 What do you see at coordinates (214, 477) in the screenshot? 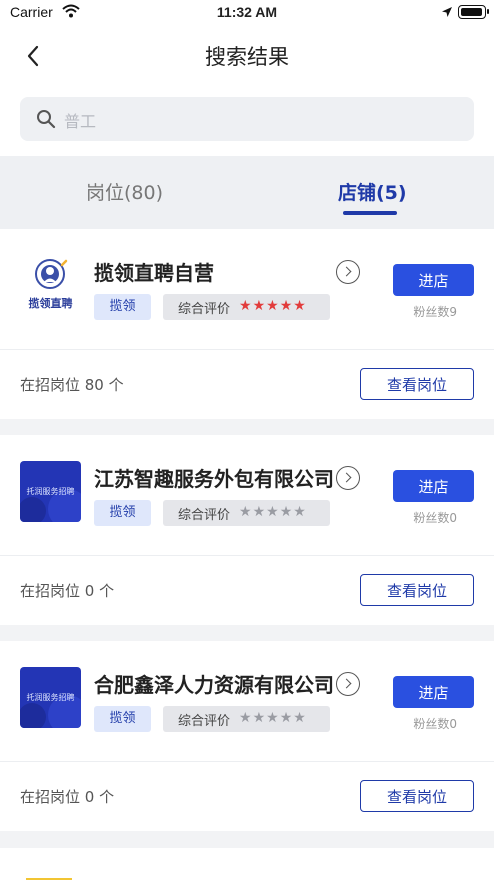
I see `shop-name: 江苏智趣服务外包有限公司` at bounding box center [214, 477].